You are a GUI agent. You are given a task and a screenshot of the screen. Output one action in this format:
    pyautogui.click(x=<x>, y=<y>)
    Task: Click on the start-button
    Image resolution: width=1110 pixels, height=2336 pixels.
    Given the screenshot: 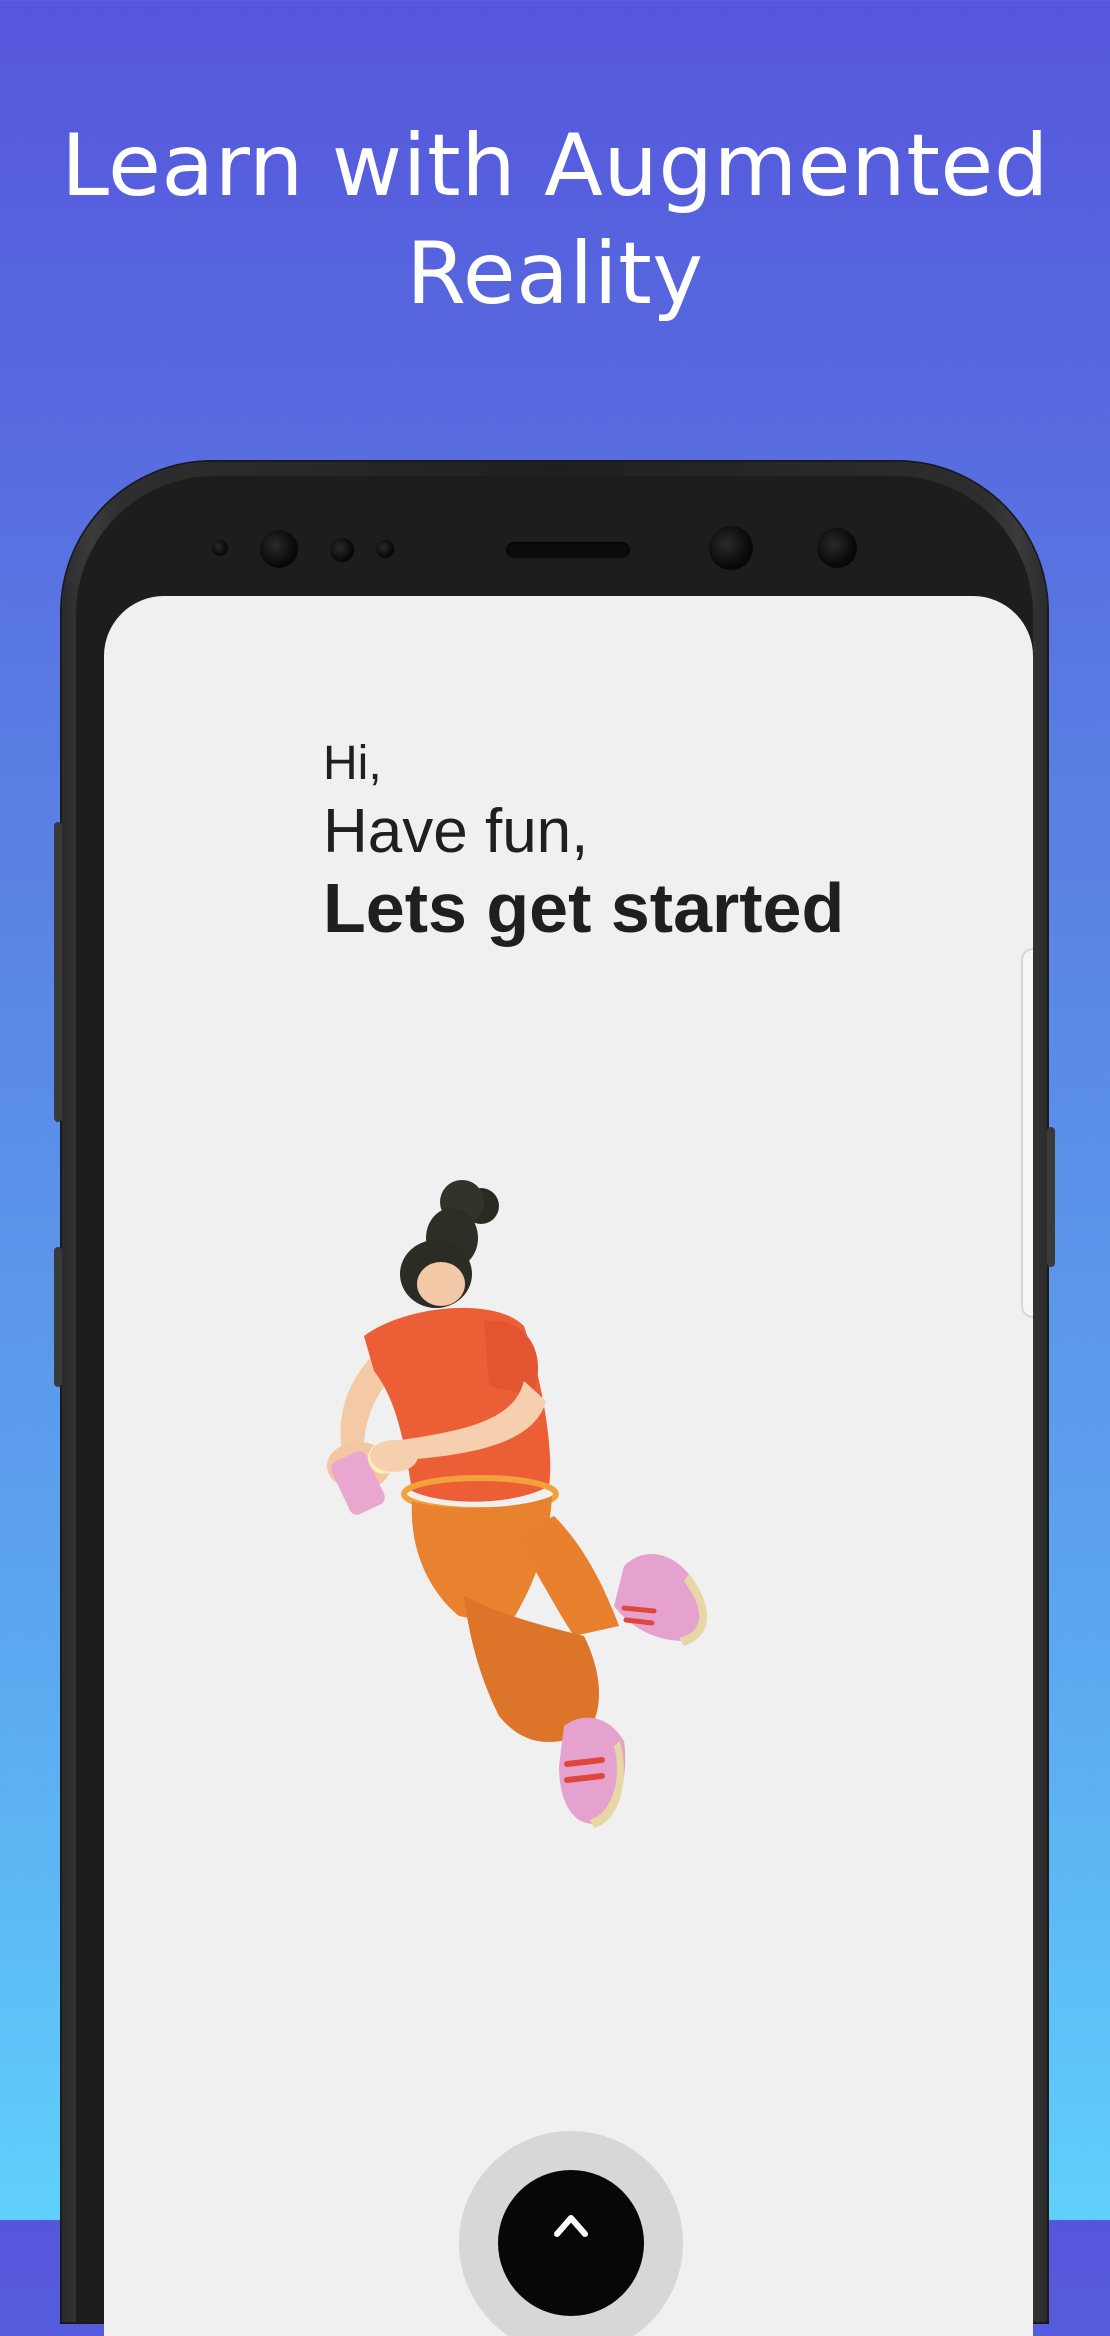 What is the action you would take?
    pyautogui.click(x=571, y=2243)
    